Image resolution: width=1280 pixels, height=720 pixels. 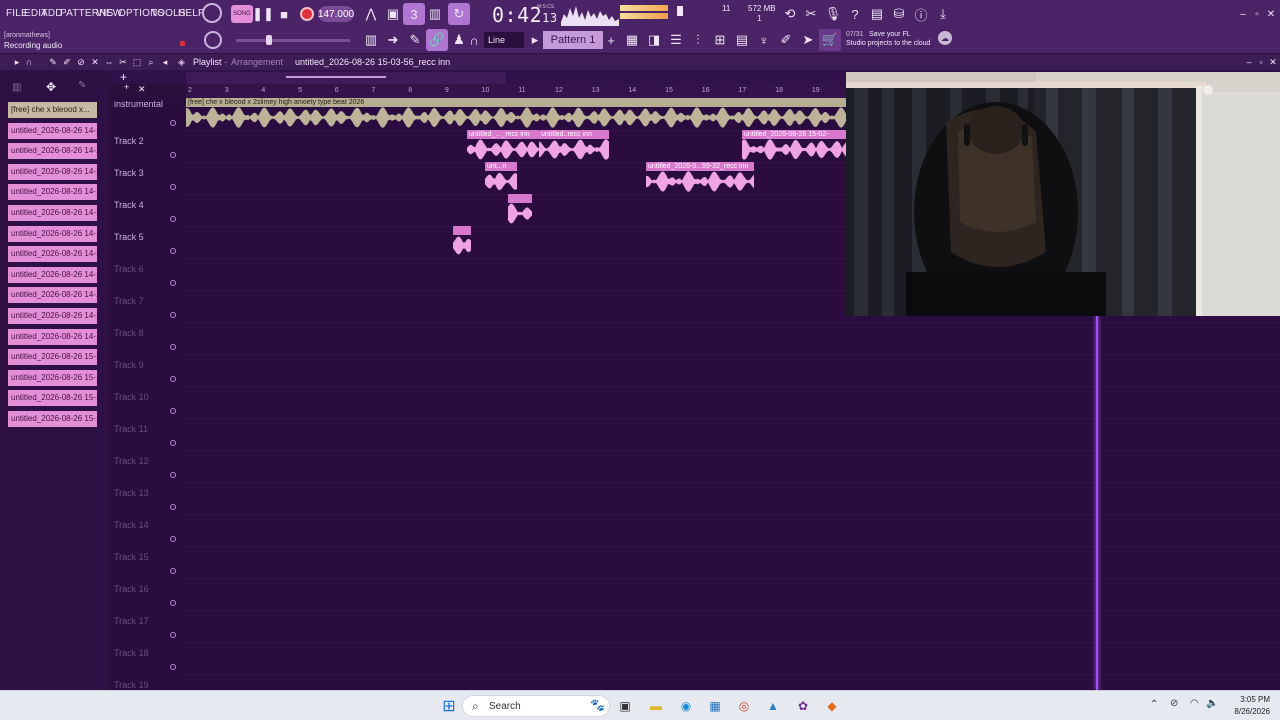 What do you see at coordinates (147, 653) in the screenshot?
I see `track-name: Track 18` at bounding box center [147, 653].